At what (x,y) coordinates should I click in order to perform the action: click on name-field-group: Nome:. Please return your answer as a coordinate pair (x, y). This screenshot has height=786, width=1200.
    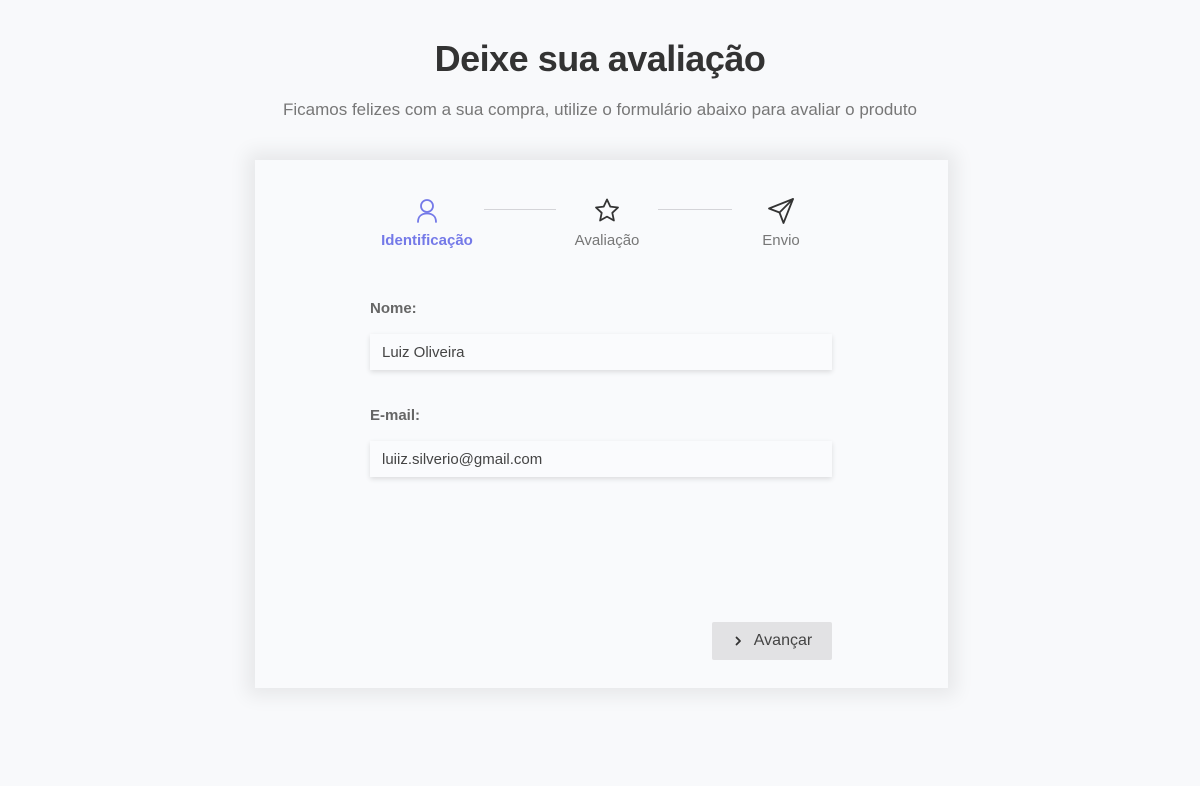
    Looking at the image, I should click on (601, 335).